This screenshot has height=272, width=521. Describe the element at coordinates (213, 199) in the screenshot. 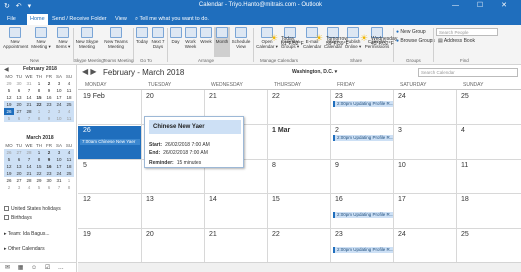

I see `day-cell-number: 14` at that location.